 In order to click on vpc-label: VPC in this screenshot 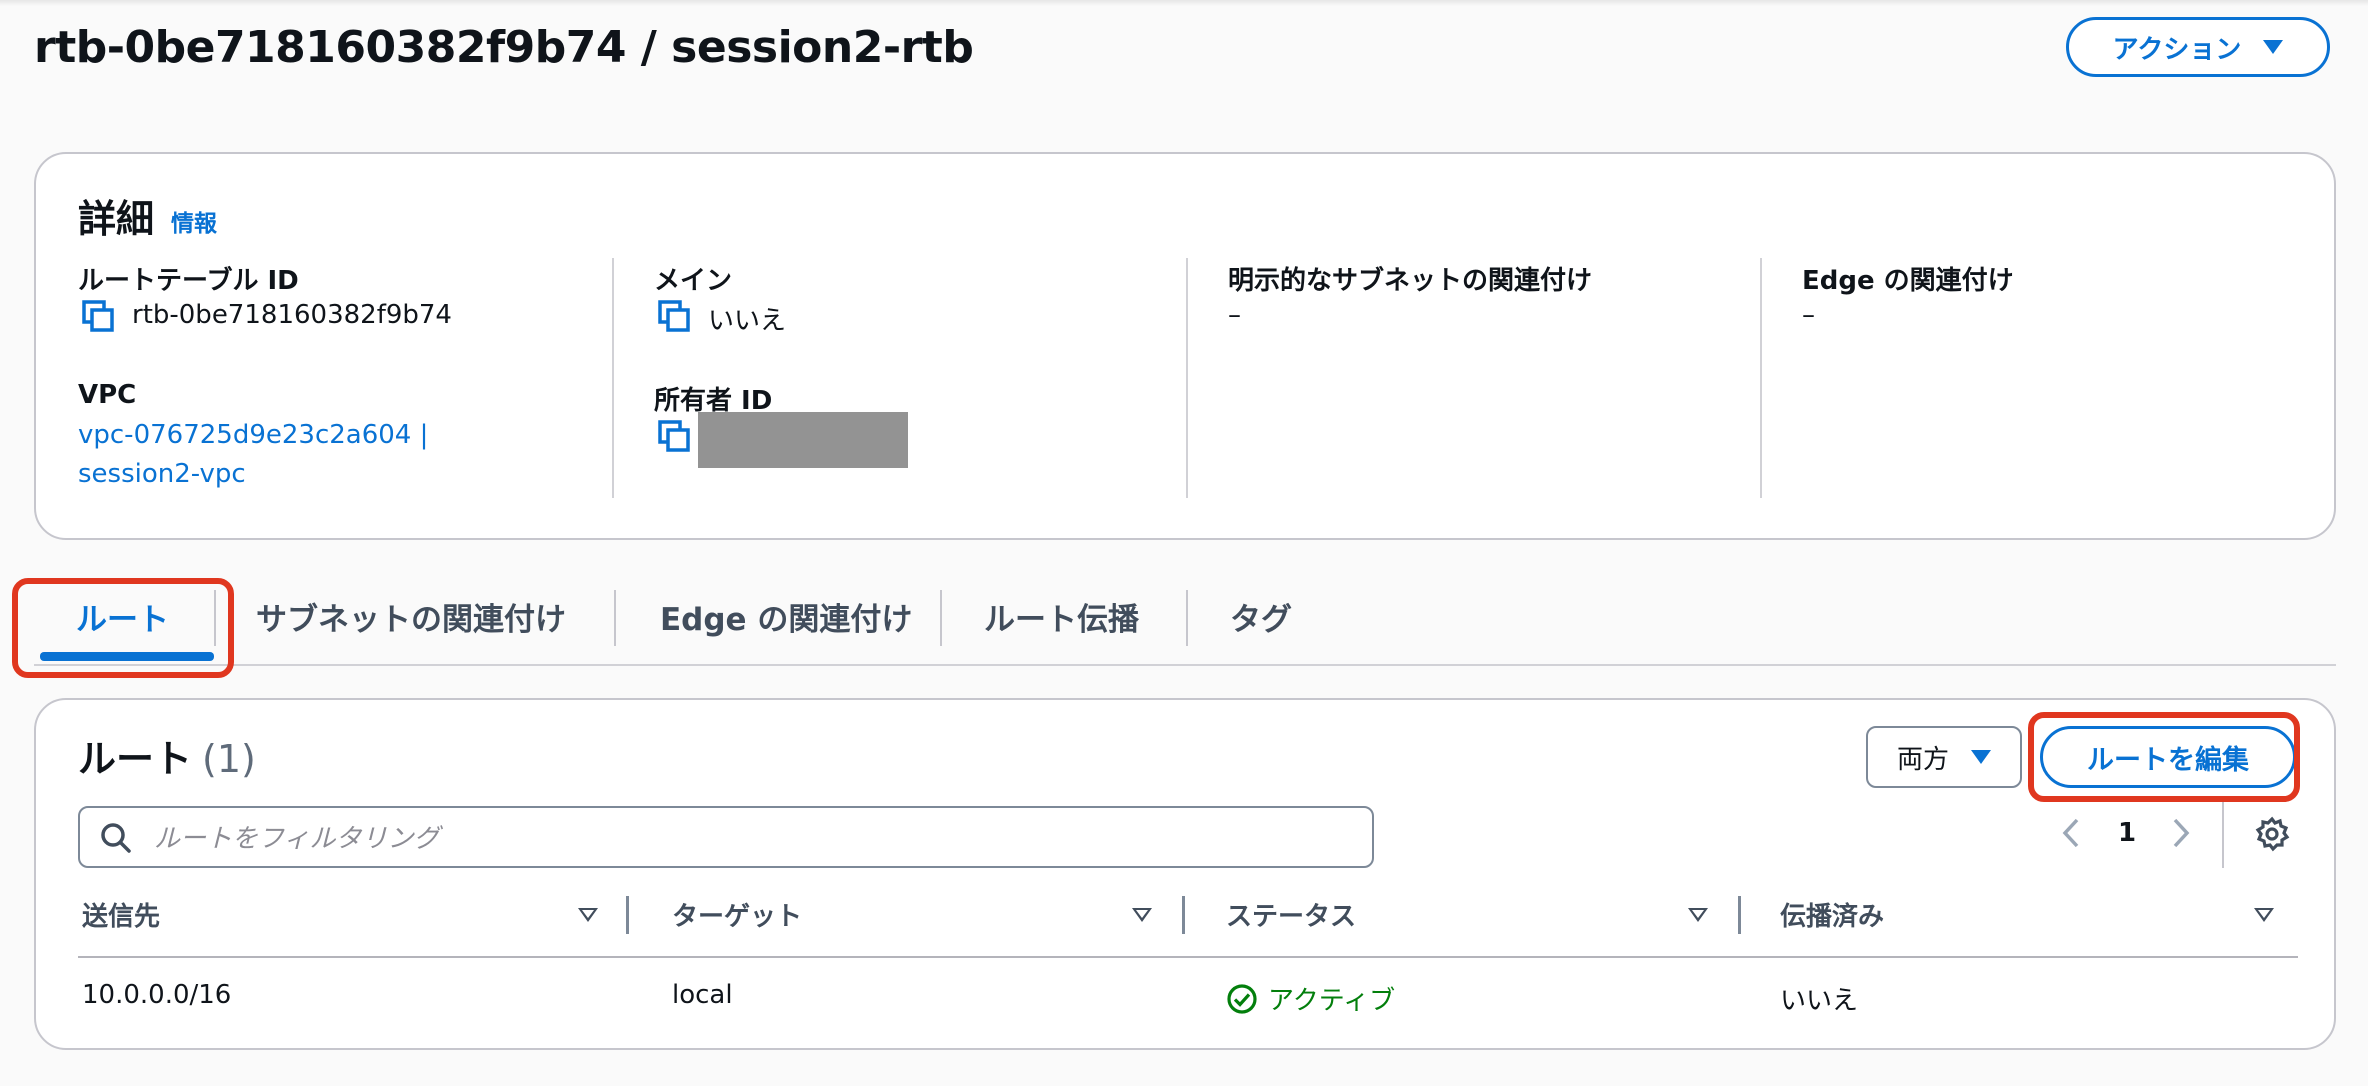, I will do `click(107, 395)`.